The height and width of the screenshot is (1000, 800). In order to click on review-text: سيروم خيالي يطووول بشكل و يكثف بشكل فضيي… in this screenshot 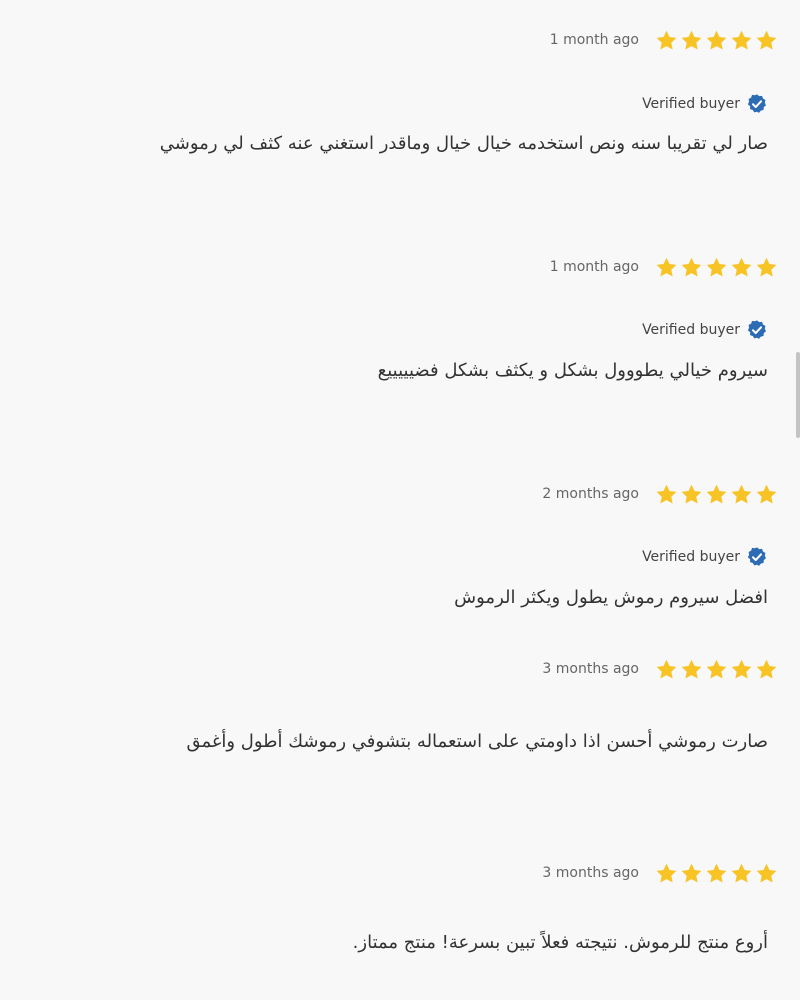, I will do `click(572, 370)`.